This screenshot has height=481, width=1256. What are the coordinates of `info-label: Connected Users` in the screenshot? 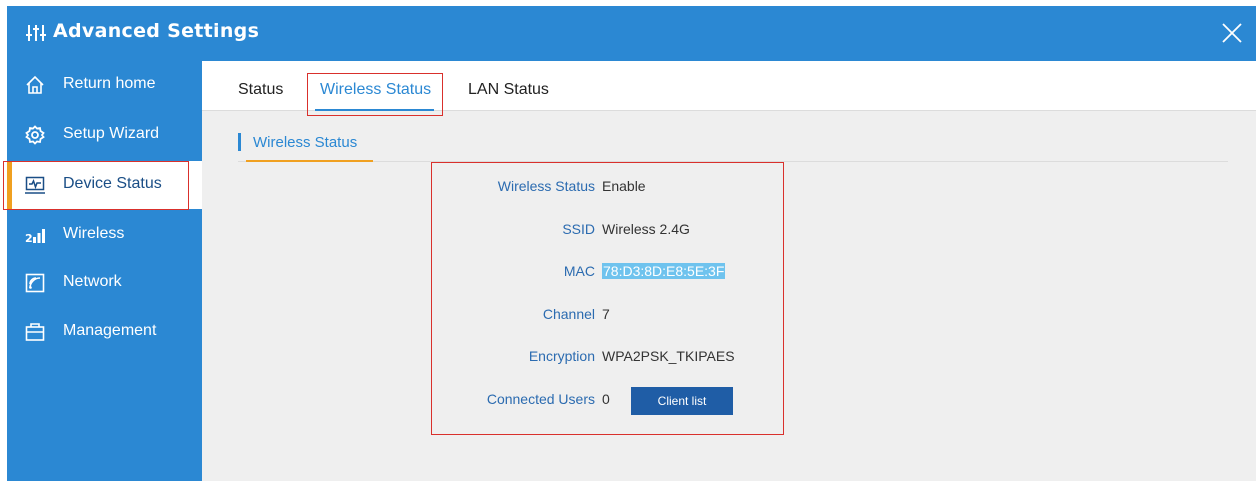 It's located at (540, 399).